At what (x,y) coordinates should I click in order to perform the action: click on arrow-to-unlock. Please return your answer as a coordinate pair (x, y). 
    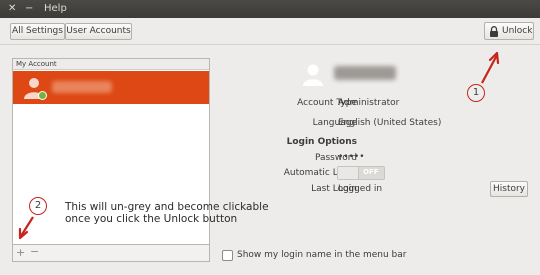
    Looking at the image, I should click on (490, 67).